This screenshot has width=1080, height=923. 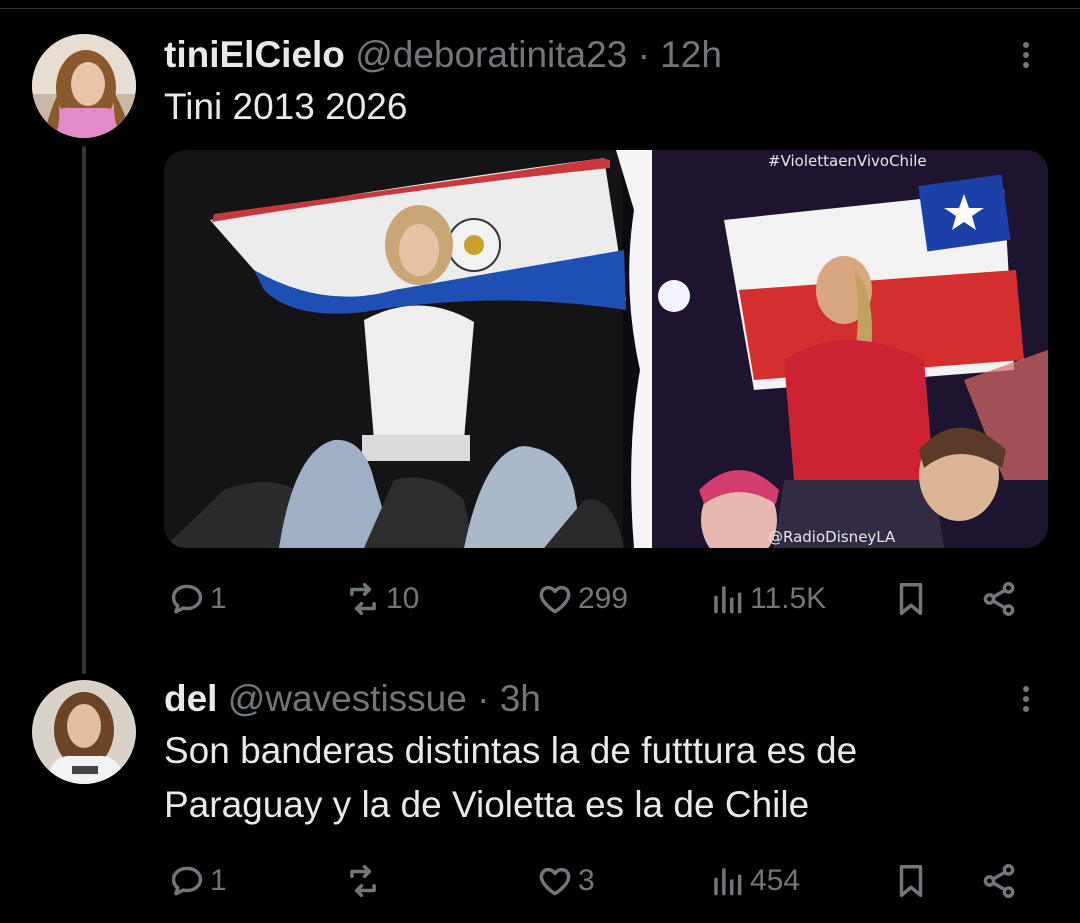 What do you see at coordinates (84, 410) in the screenshot?
I see `thread-line` at bounding box center [84, 410].